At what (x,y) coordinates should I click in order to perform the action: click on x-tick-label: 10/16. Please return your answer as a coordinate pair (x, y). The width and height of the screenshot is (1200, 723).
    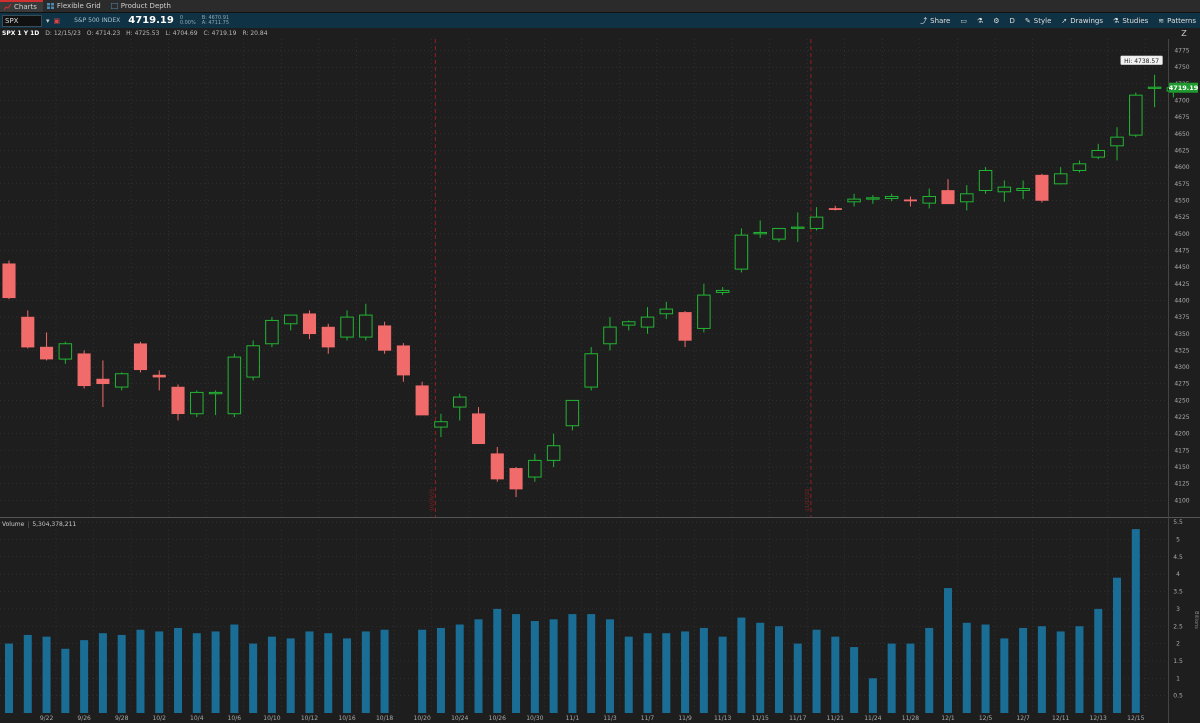
    Looking at the image, I should click on (346, 718).